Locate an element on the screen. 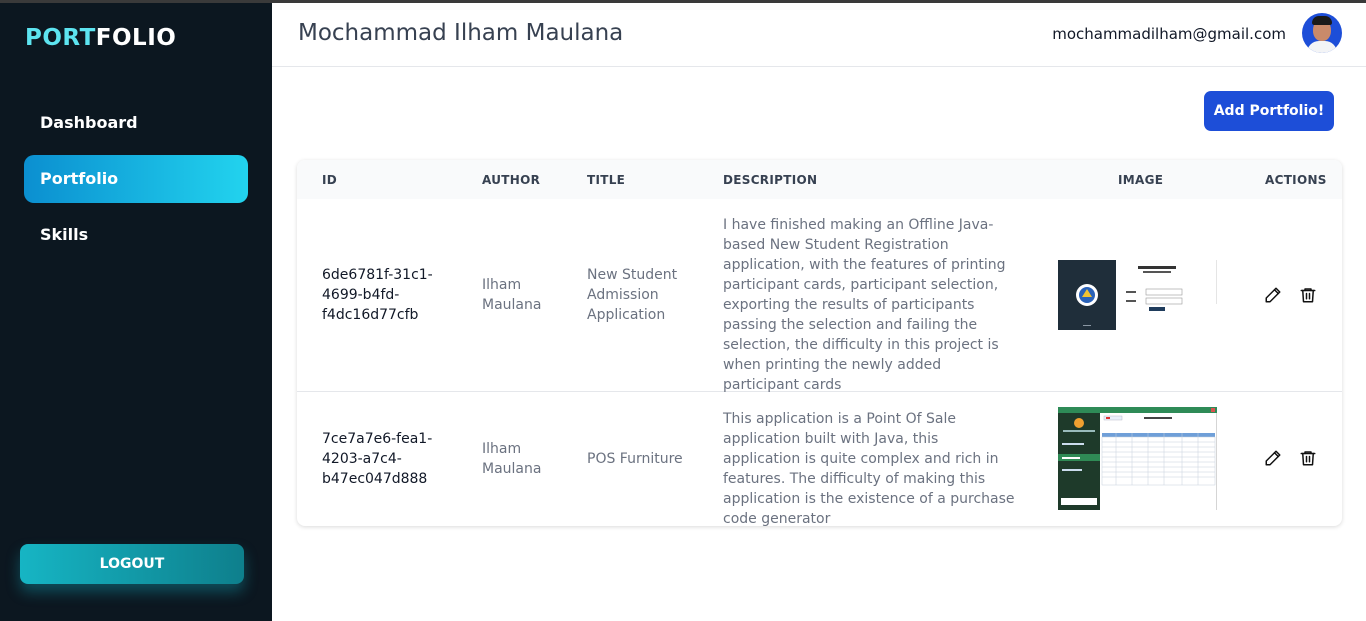 The width and height of the screenshot is (1366, 621). cell-title: New Student Admission Application is located at coordinates (632, 295).